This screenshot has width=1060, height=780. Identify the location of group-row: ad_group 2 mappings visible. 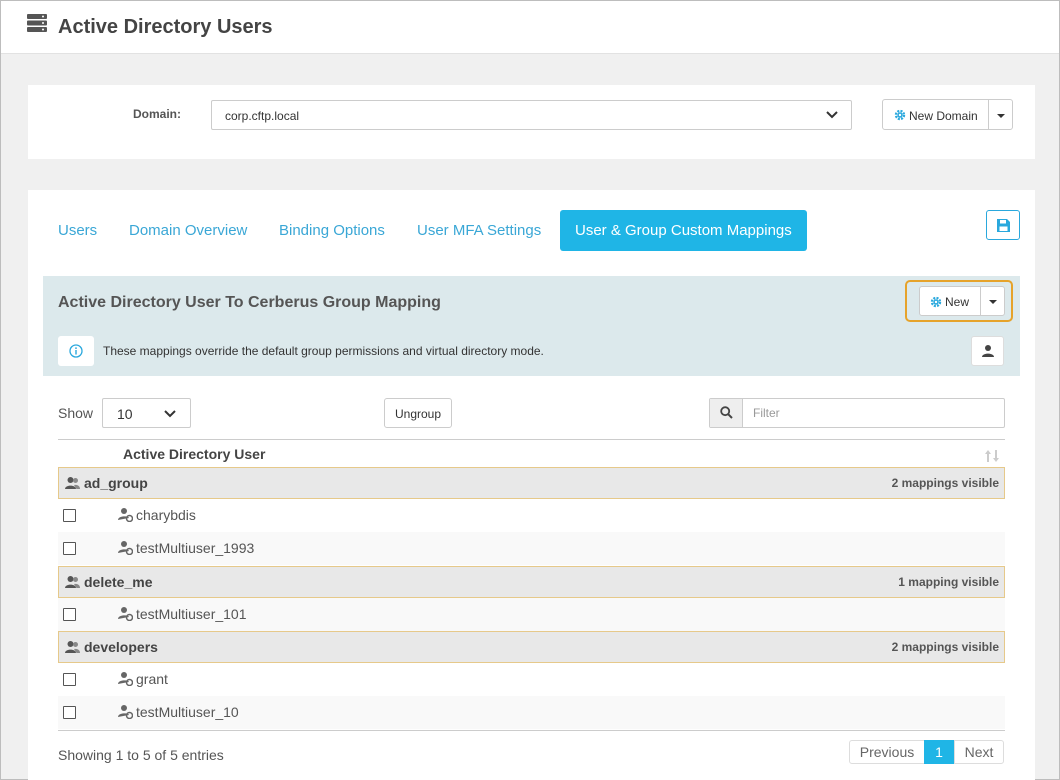
(531, 483).